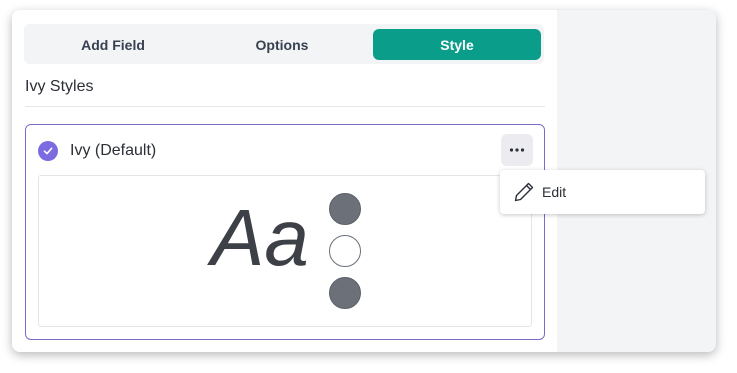 The image size is (737, 373). What do you see at coordinates (260, 237) in the screenshot?
I see `font-sample: Aa` at bounding box center [260, 237].